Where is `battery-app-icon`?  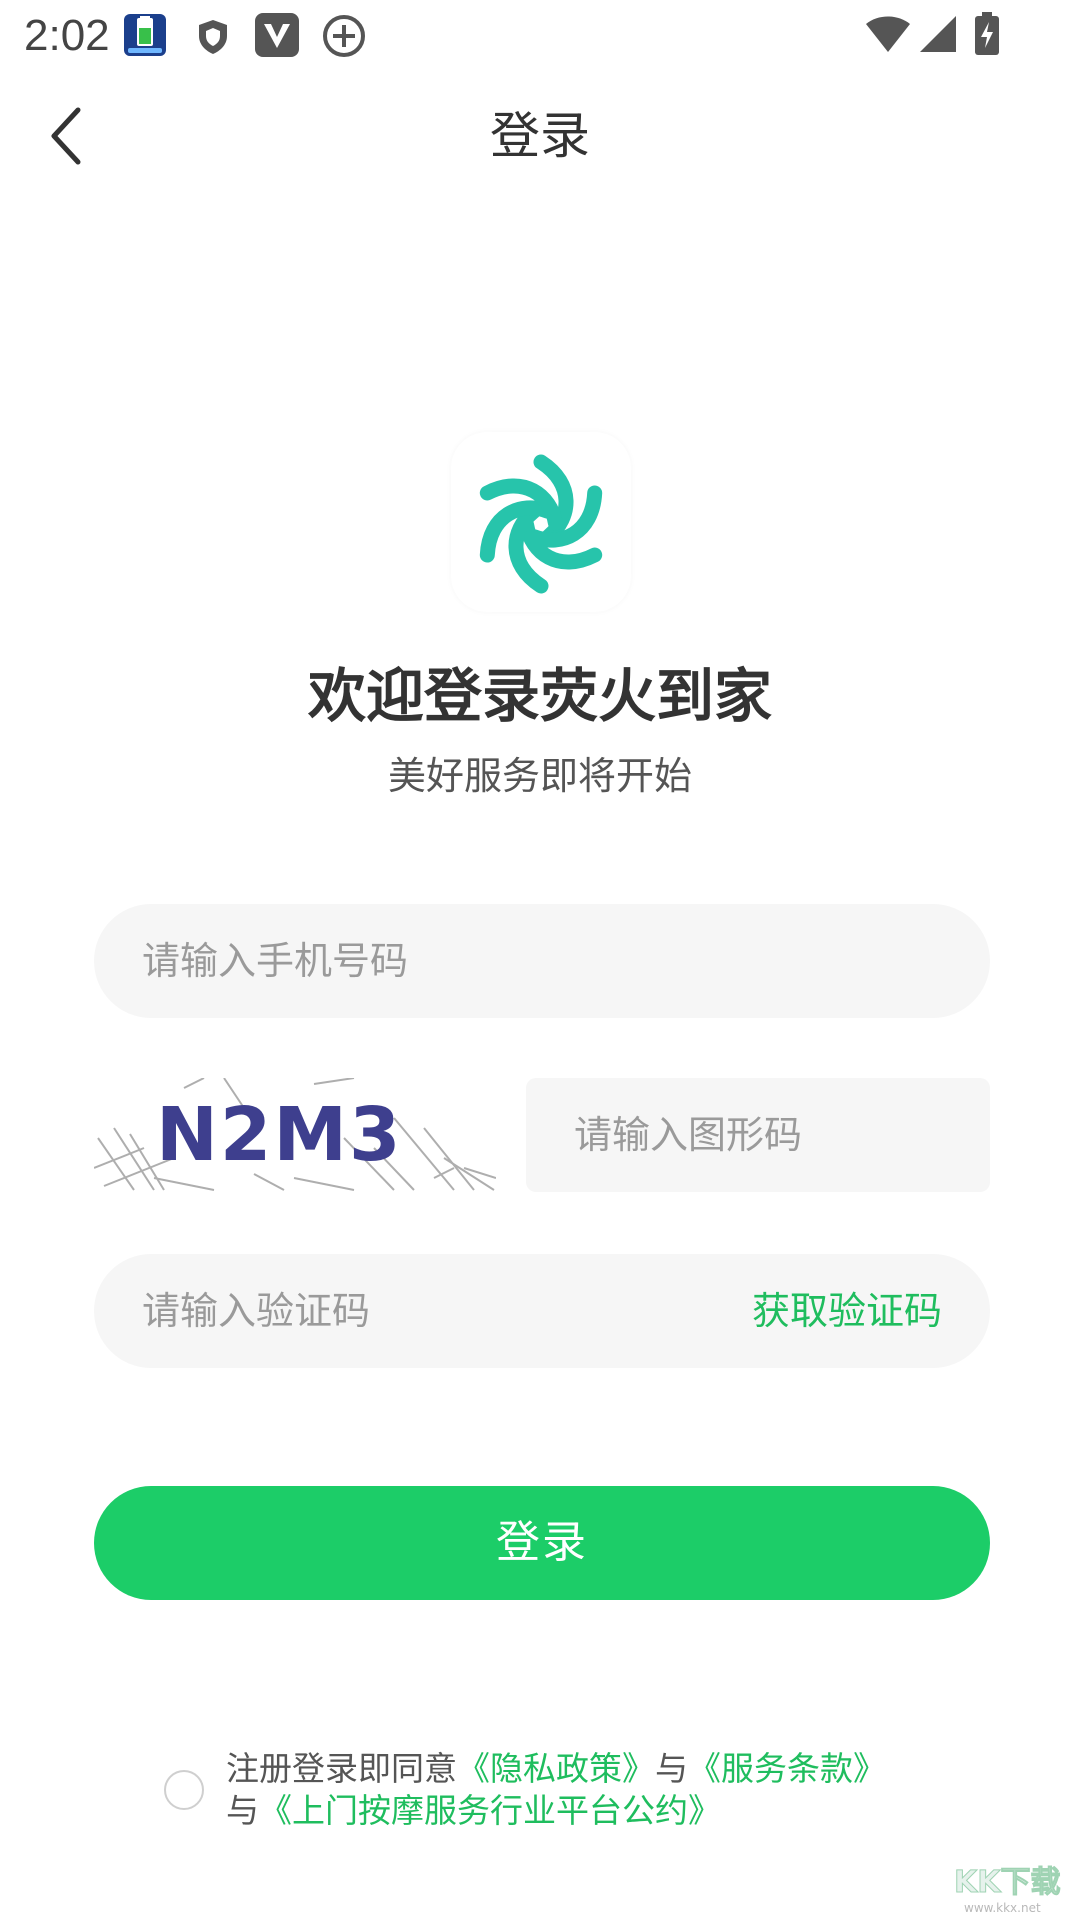
battery-app-icon is located at coordinates (145, 37).